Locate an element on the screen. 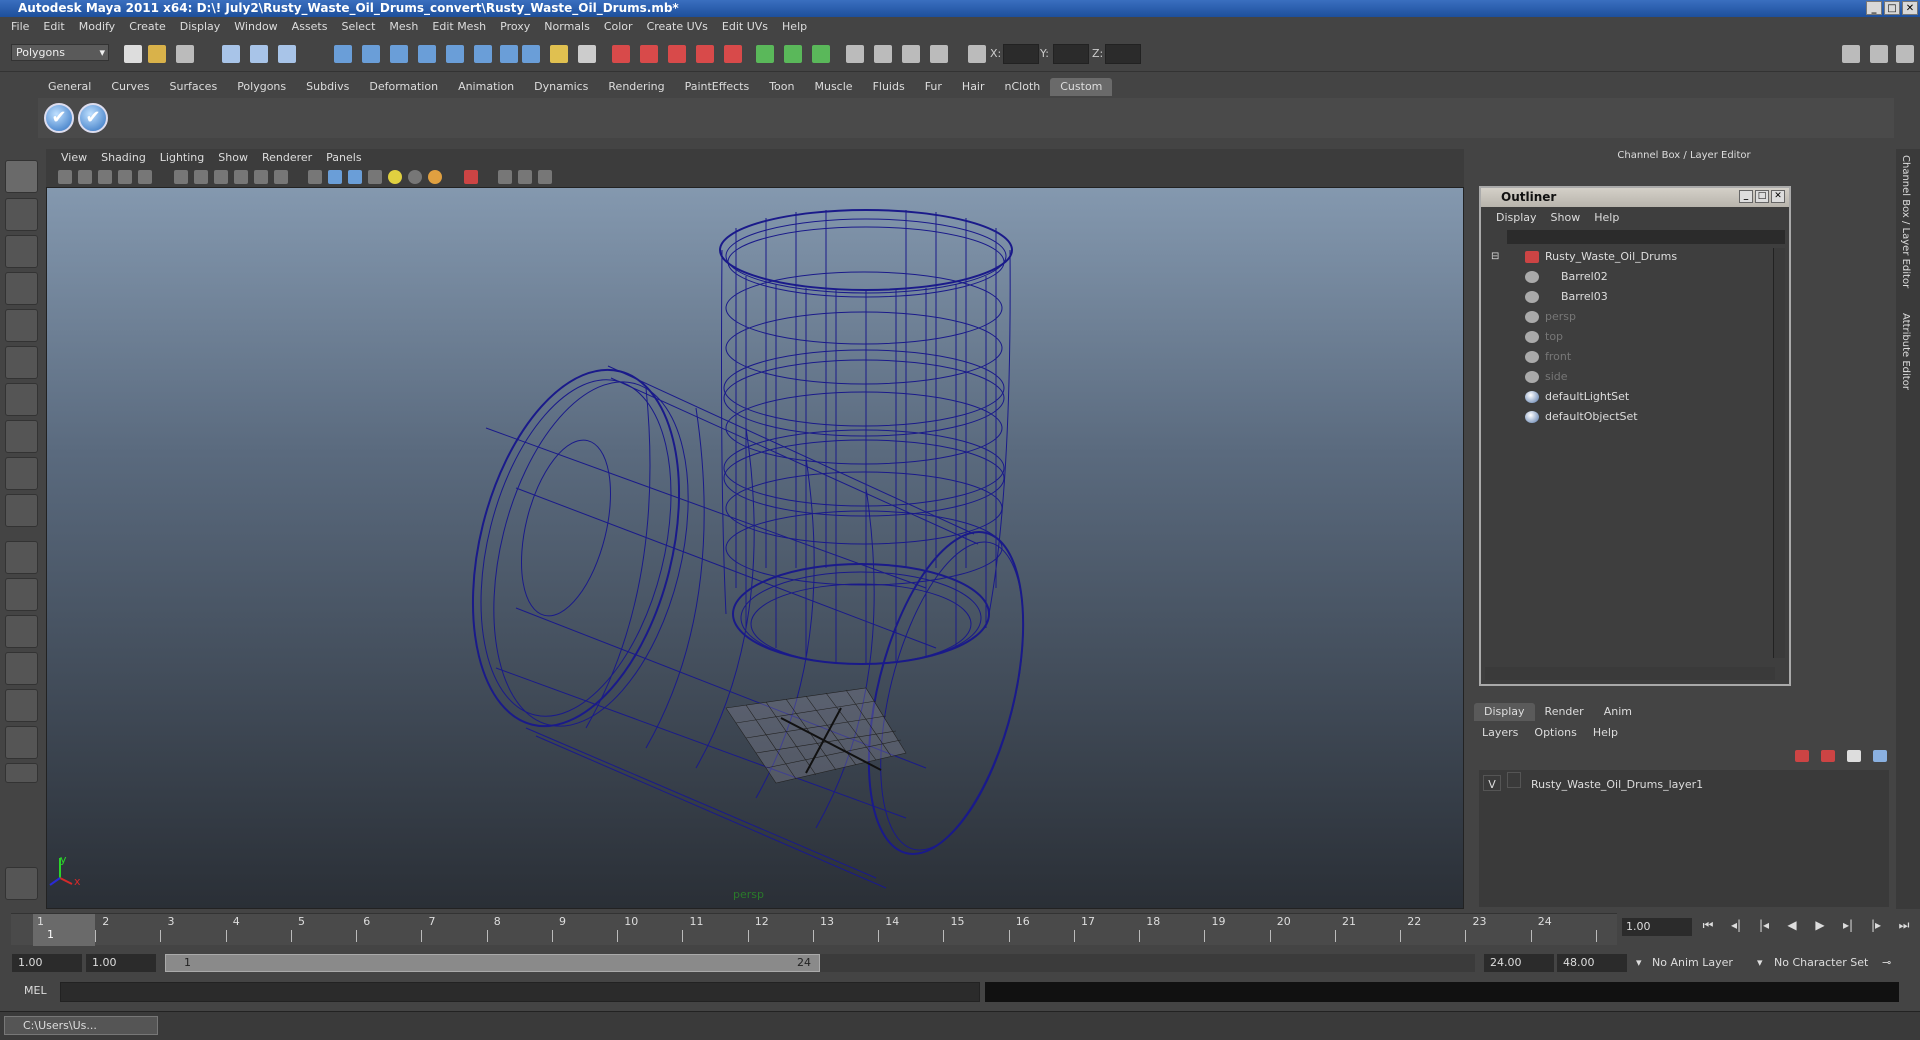  outliner-menu-help: Help is located at coordinates (1606, 217).